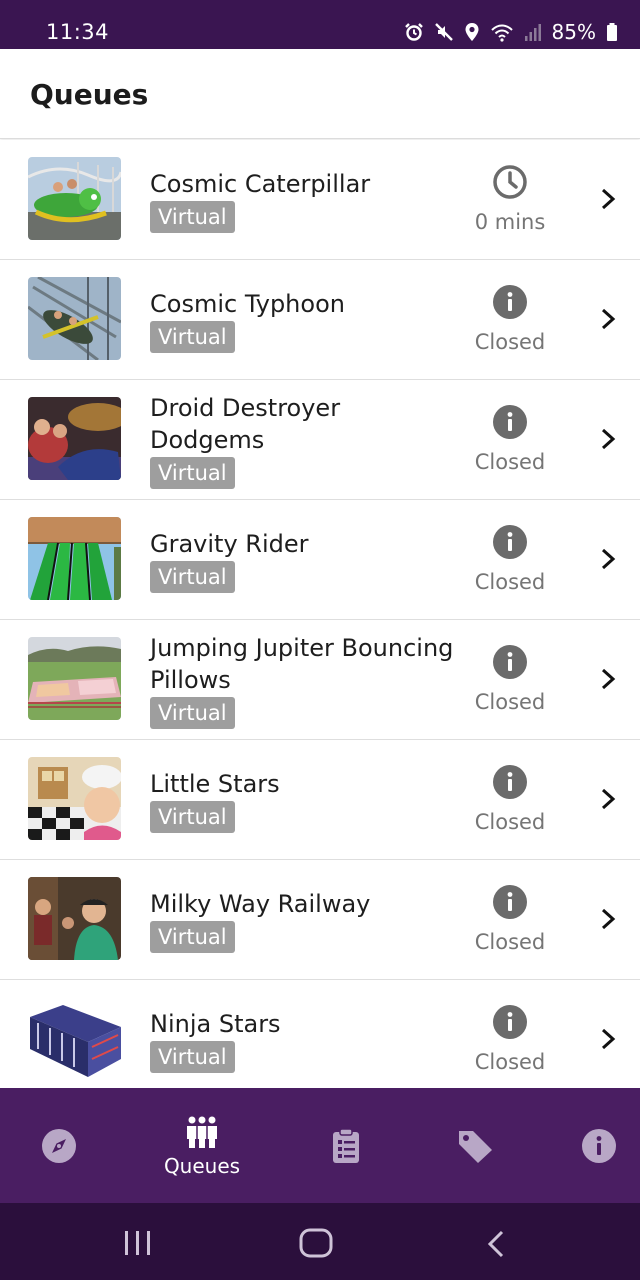  What do you see at coordinates (305, 1034) in the screenshot?
I see `ride-info: Ninja Stars Virtual` at bounding box center [305, 1034].